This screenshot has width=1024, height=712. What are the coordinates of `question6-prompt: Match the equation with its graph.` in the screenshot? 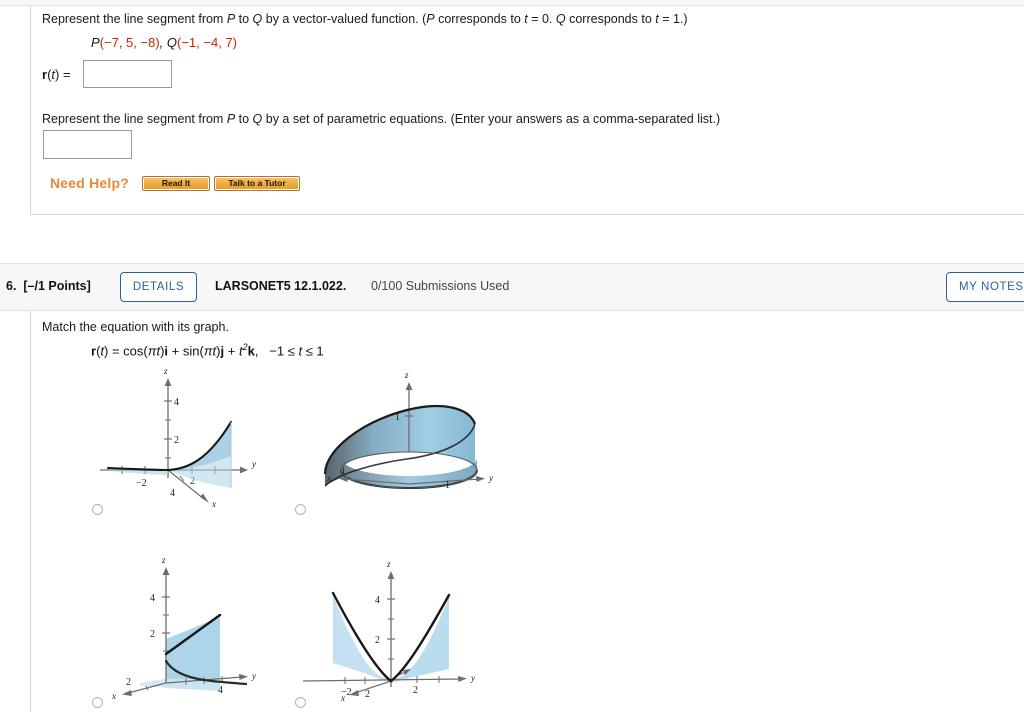 It's located at (135, 327).